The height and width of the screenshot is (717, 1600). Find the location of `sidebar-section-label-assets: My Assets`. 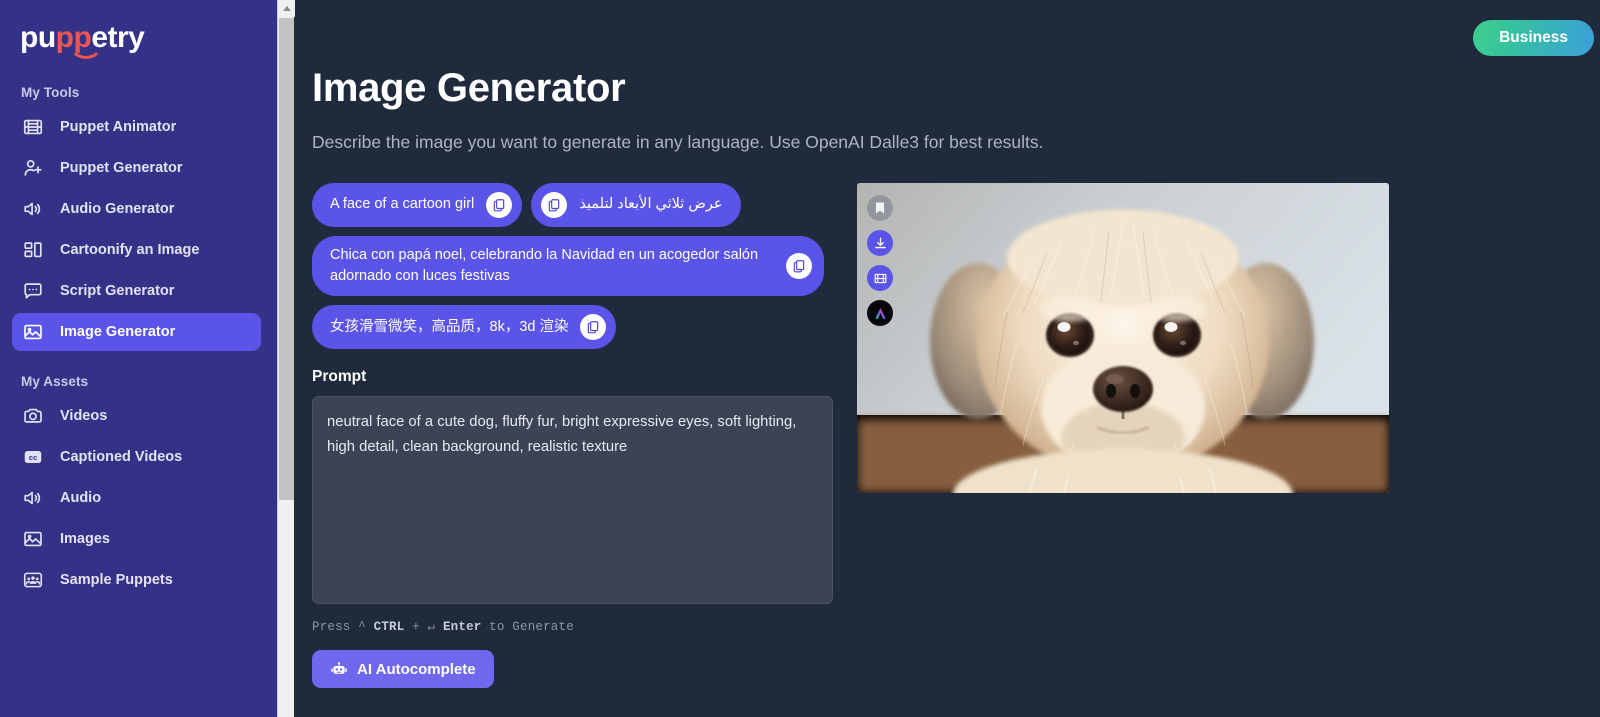

sidebar-section-label-assets: My Assets is located at coordinates (55, 381).